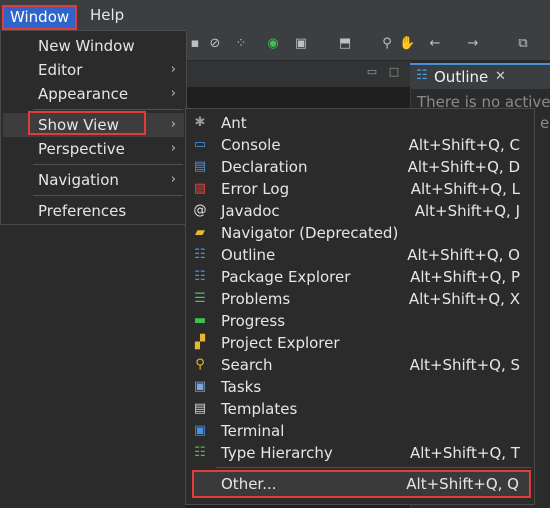 The height and width of the screenshot is (508, 550). What do you see at coordinates (40, 17) in the screenshot?
I see `menu-window: Window` at bounding box center [40, 17].